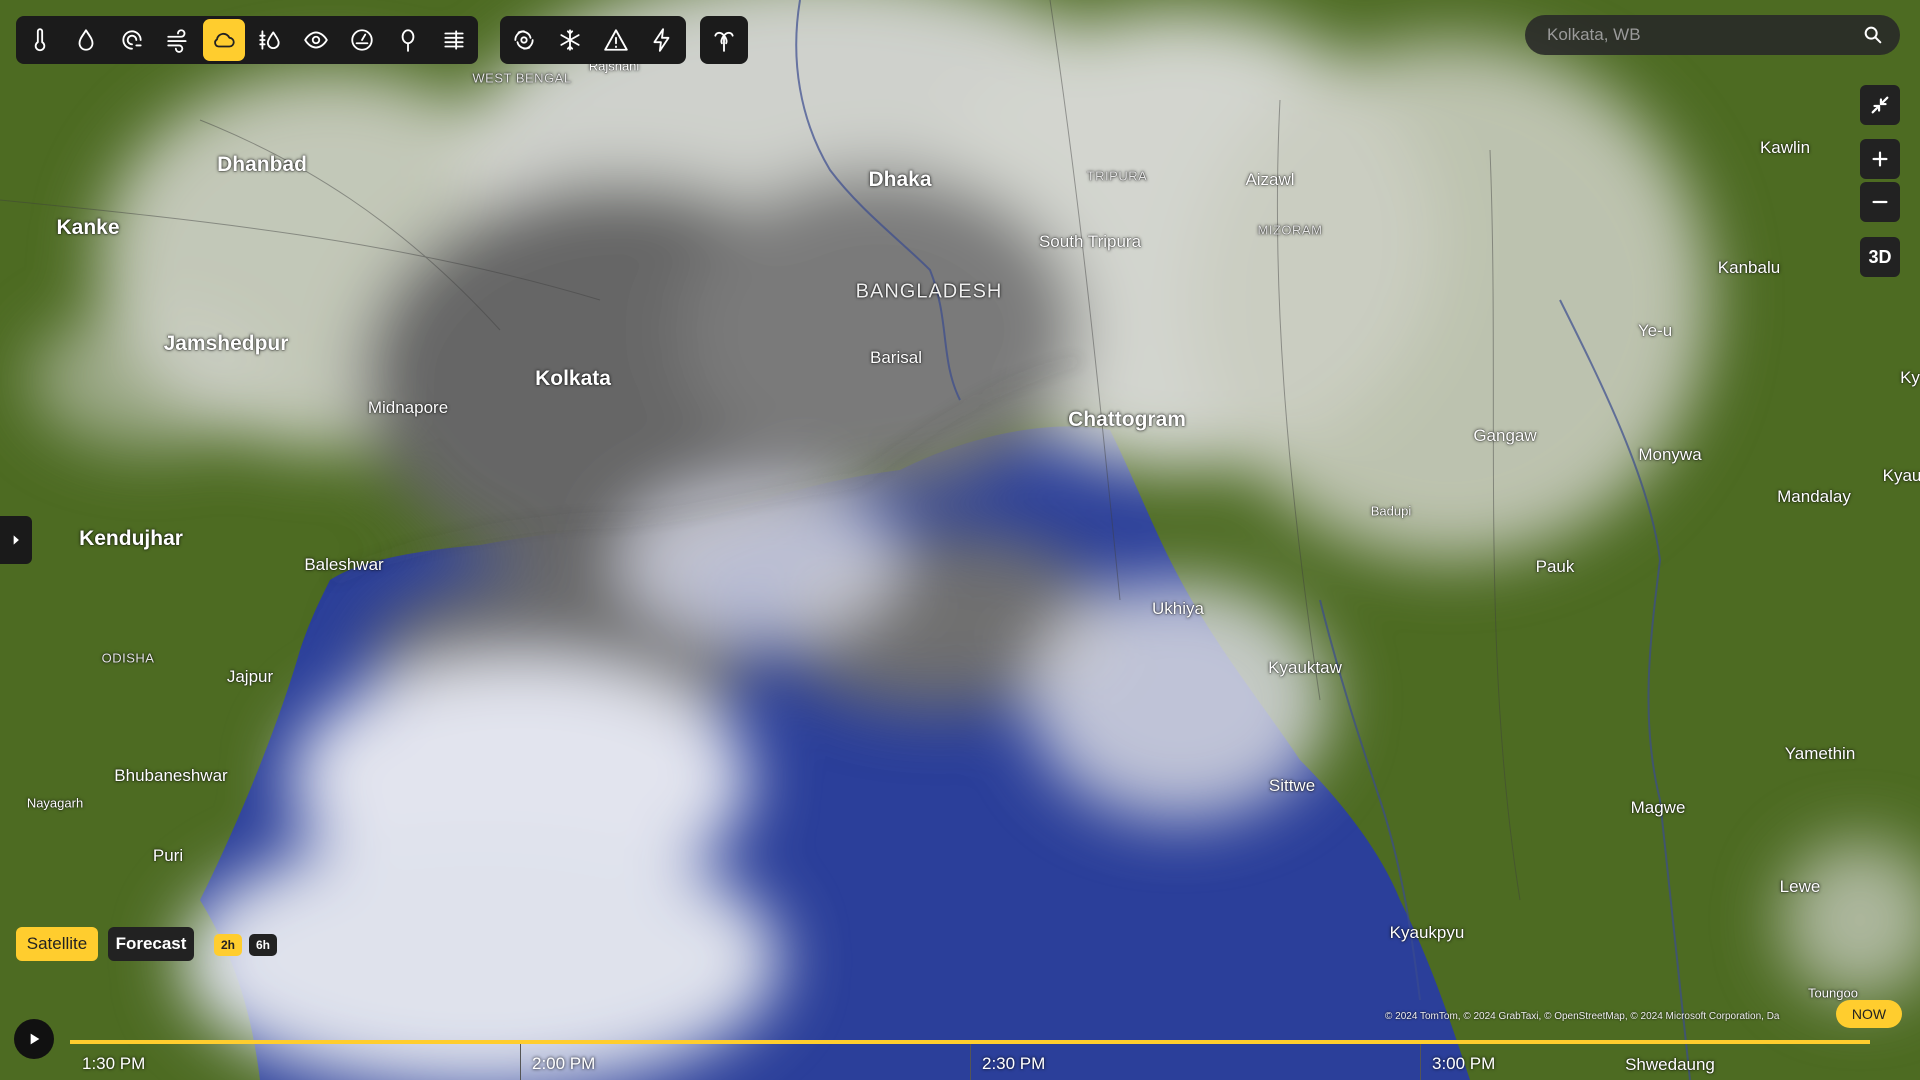 This screenshot has width=1920, height=1080. Describe the element at coordinates (1749, 267) in the screenshot. I see `map-label-kanbalu: Kanbalu` at that location.